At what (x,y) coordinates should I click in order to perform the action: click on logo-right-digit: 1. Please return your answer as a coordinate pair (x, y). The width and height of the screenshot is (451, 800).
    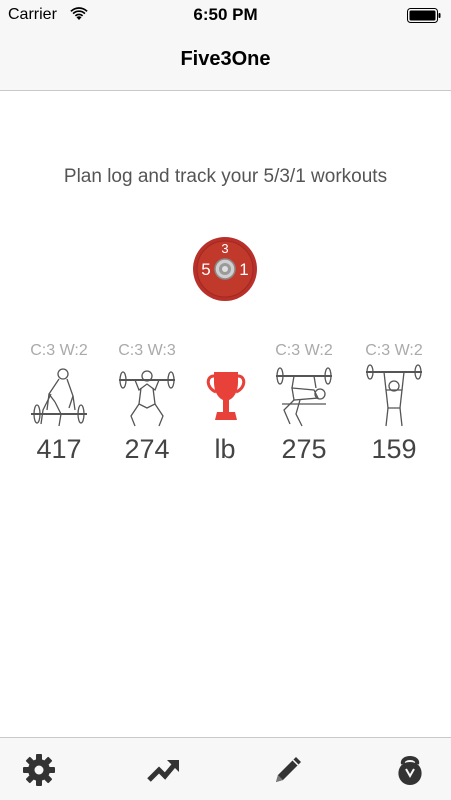
    Looking at the image, I should click on (243, 269).